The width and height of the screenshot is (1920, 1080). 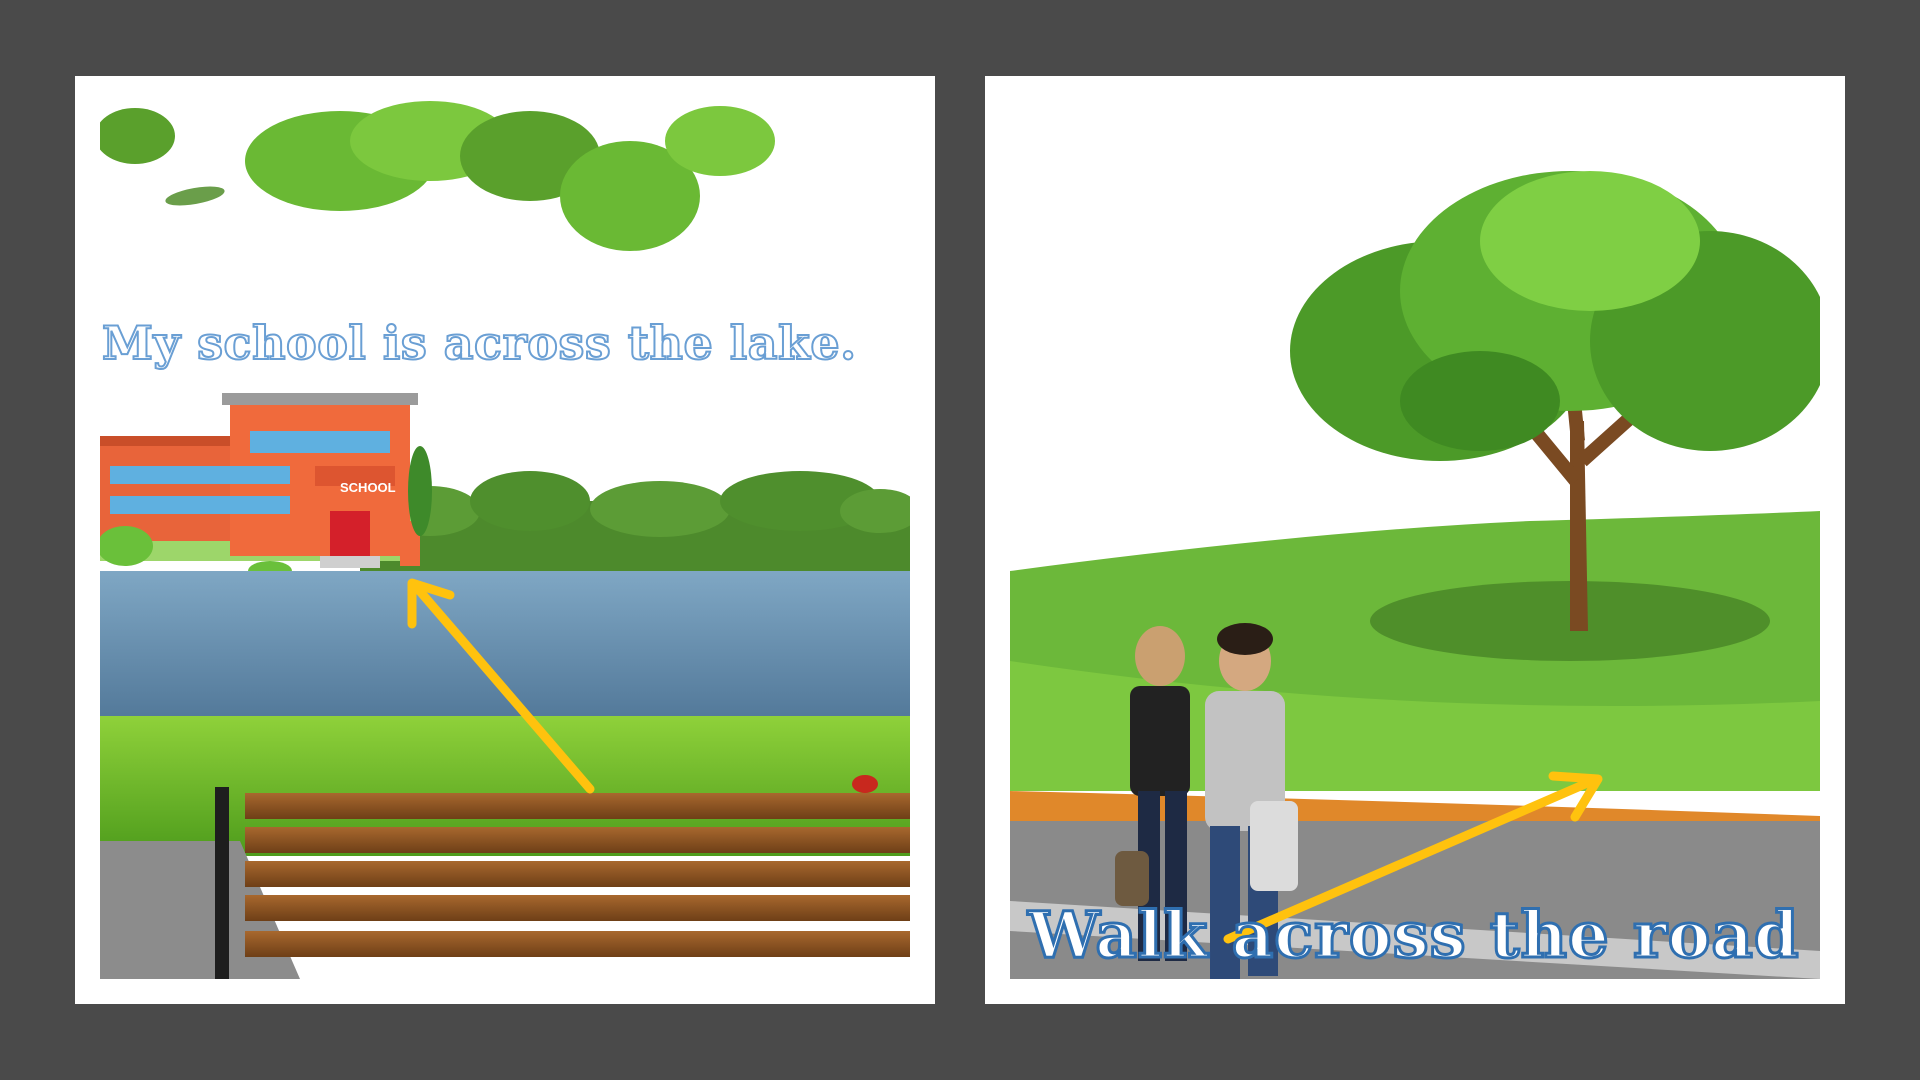 What do you see at coordinates (865, 784) in the screenshot?
I see `ladybug` at bounding box center [865, 784].